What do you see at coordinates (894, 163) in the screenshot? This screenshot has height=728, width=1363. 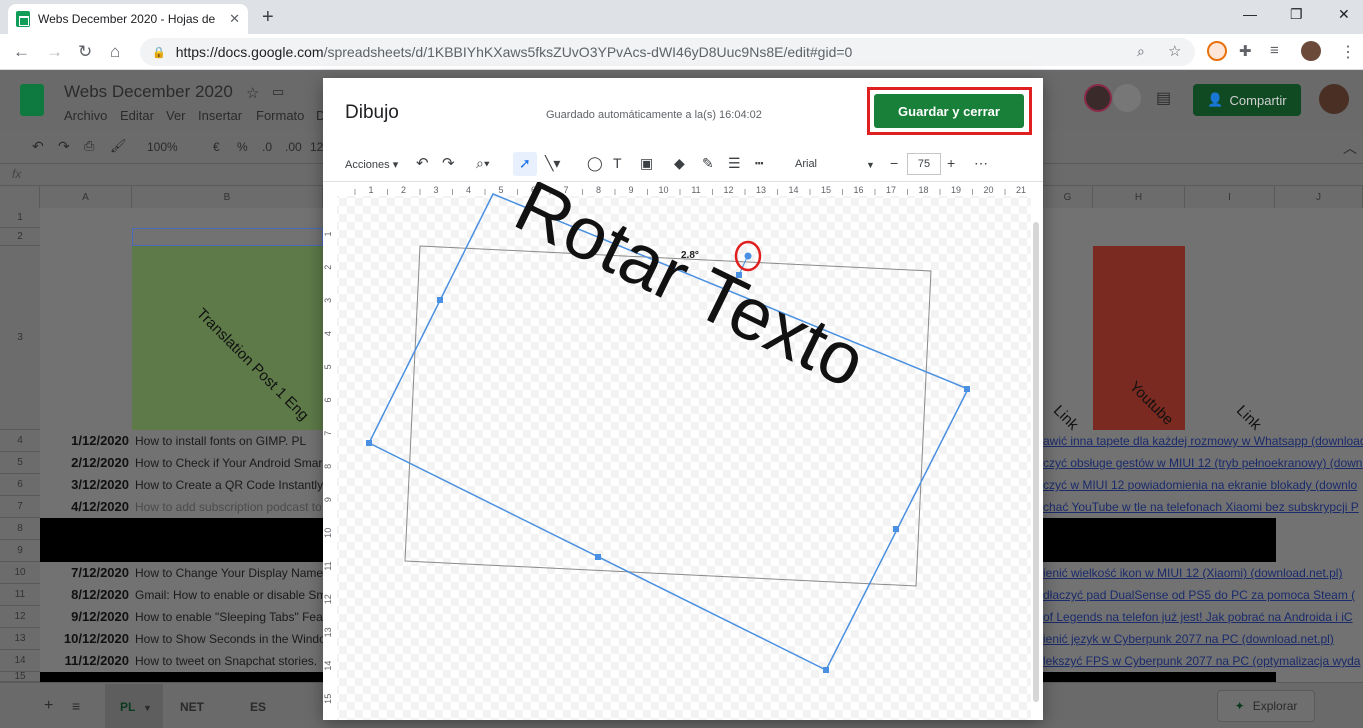 I see `font-size-decrease: −` at bounding box center [894, 163].